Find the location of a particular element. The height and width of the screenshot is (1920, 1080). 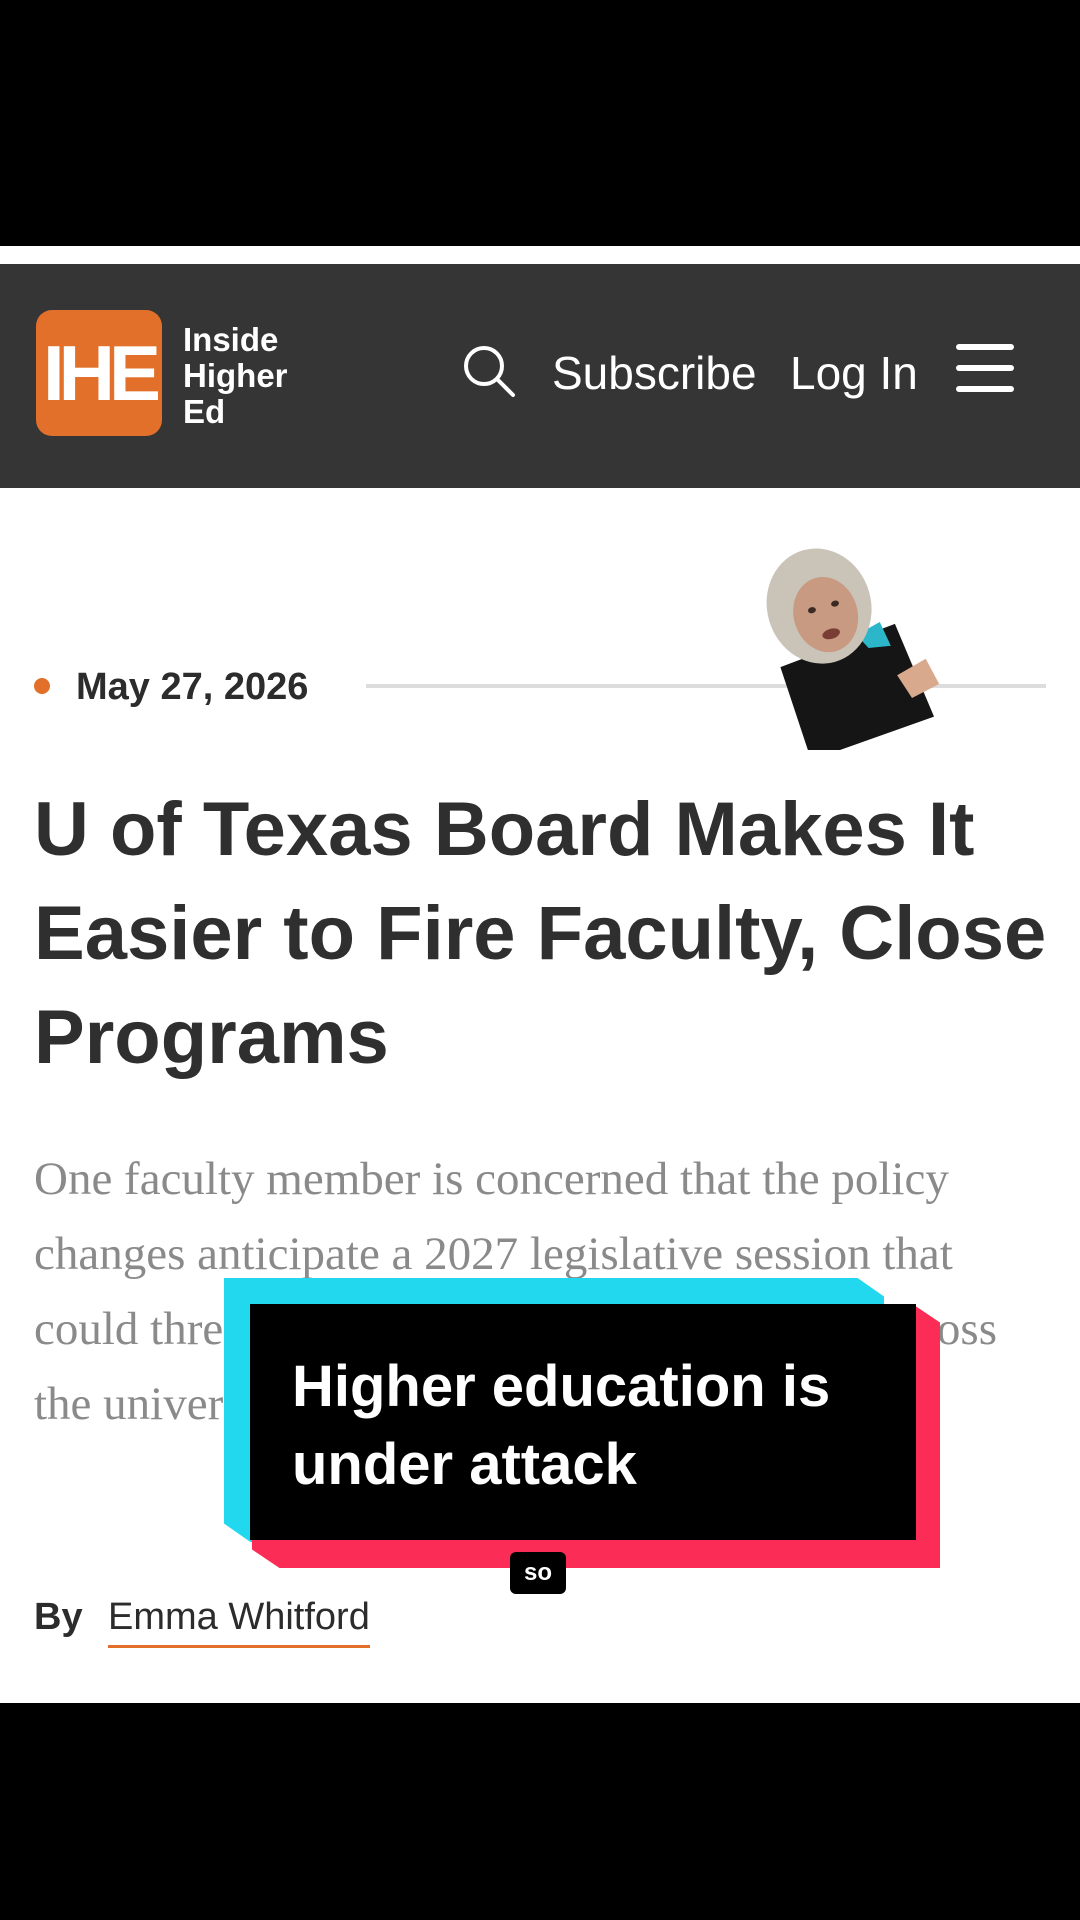

site-header: IHE Inside Higher Ed Subscribe Log In is located at coordinates (540, 376).